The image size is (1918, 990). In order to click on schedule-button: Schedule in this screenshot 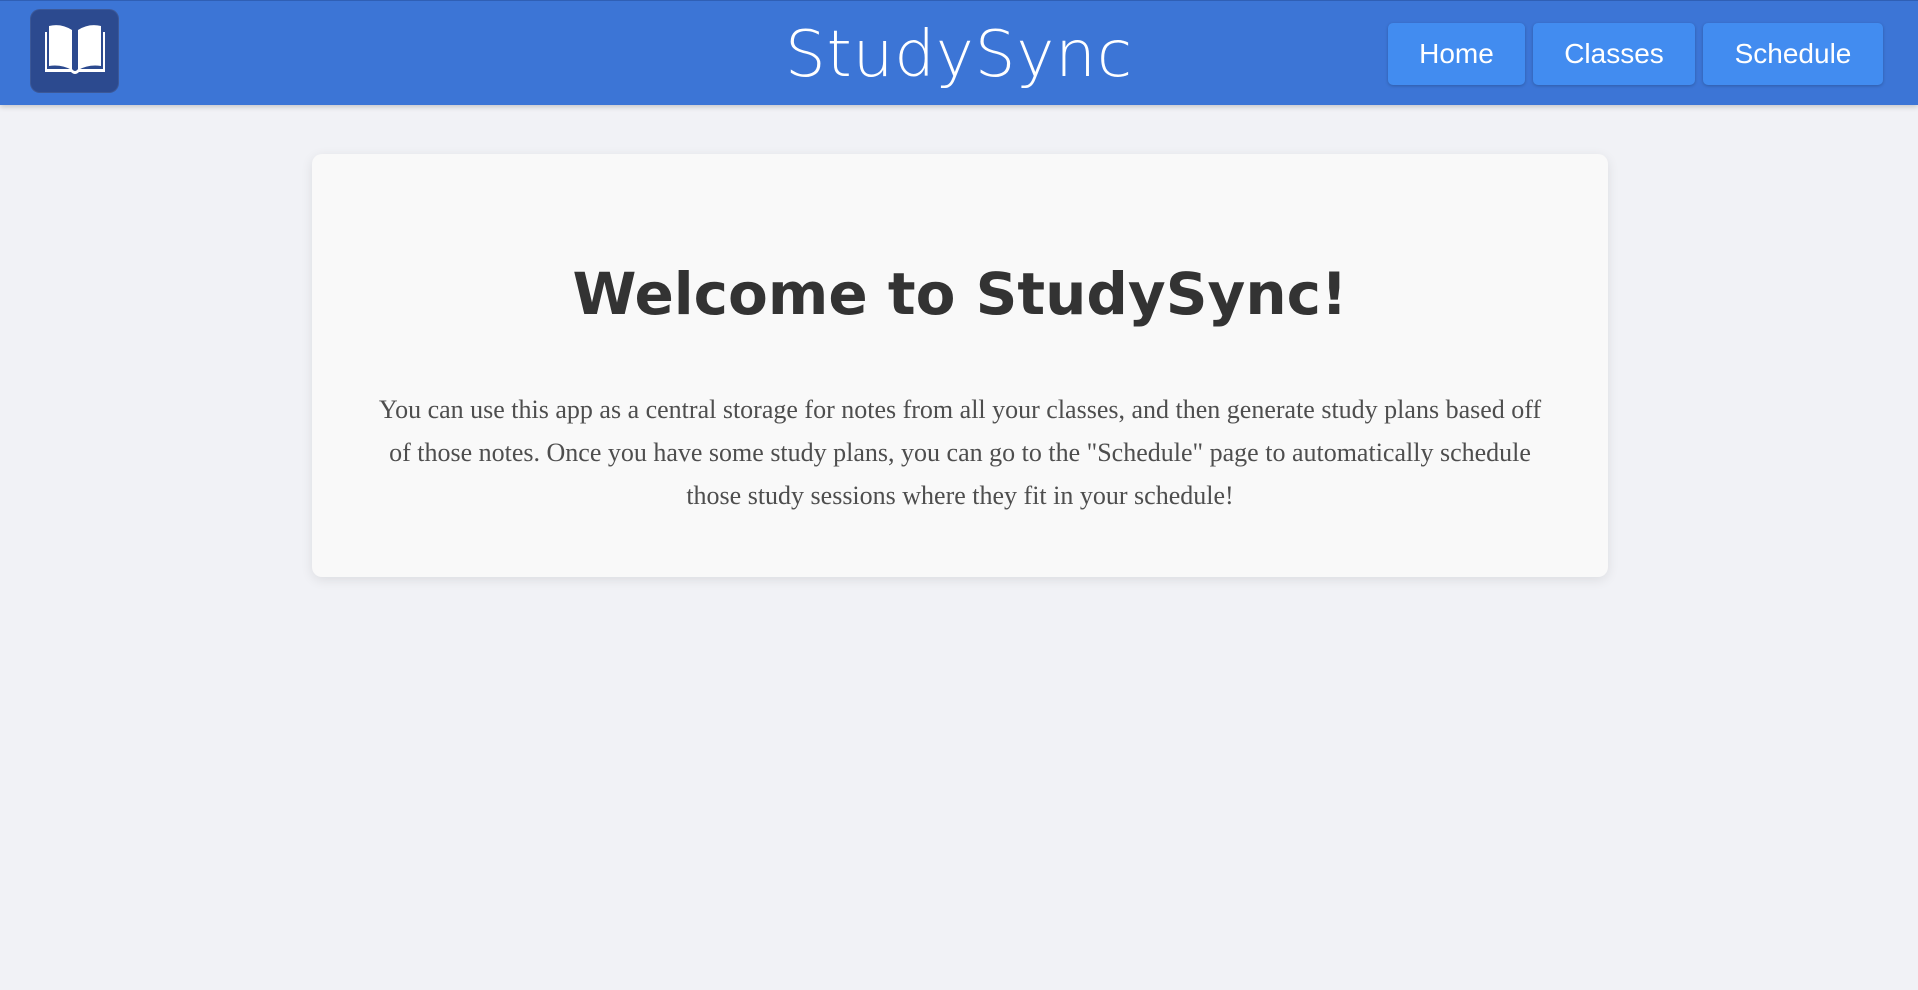, I will do `click(1793, 54)`.